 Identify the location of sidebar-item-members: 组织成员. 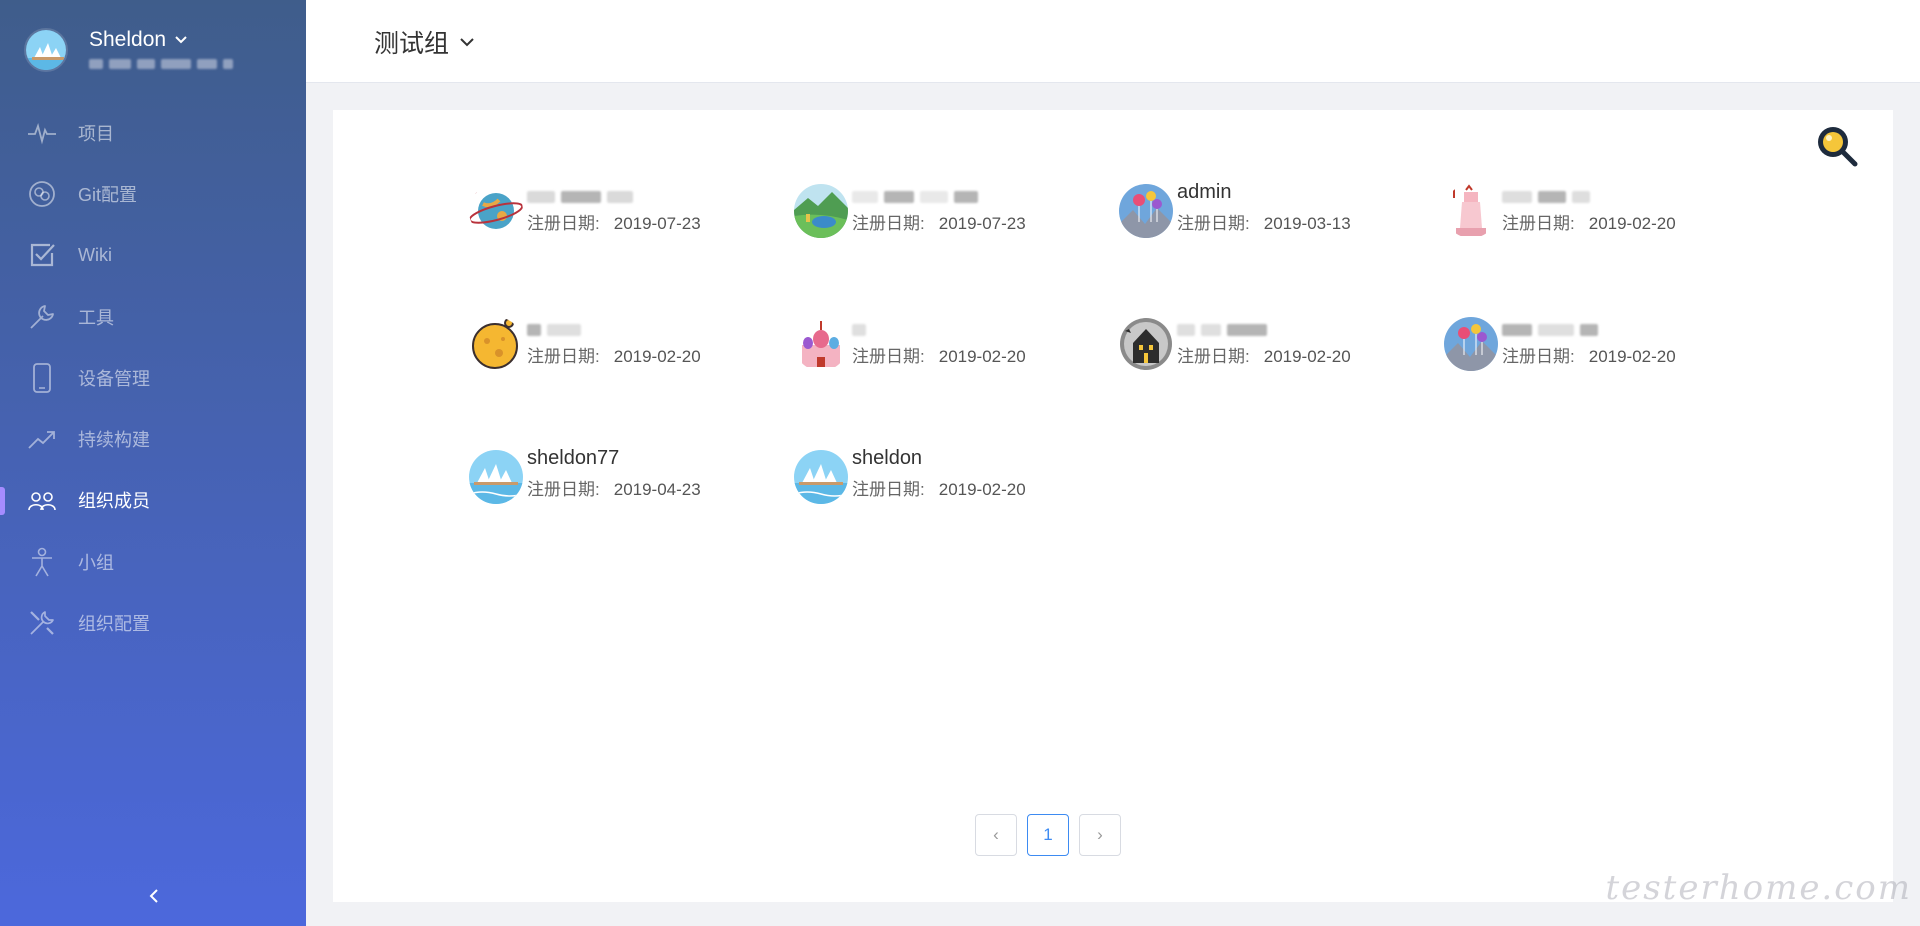
(153, 500).